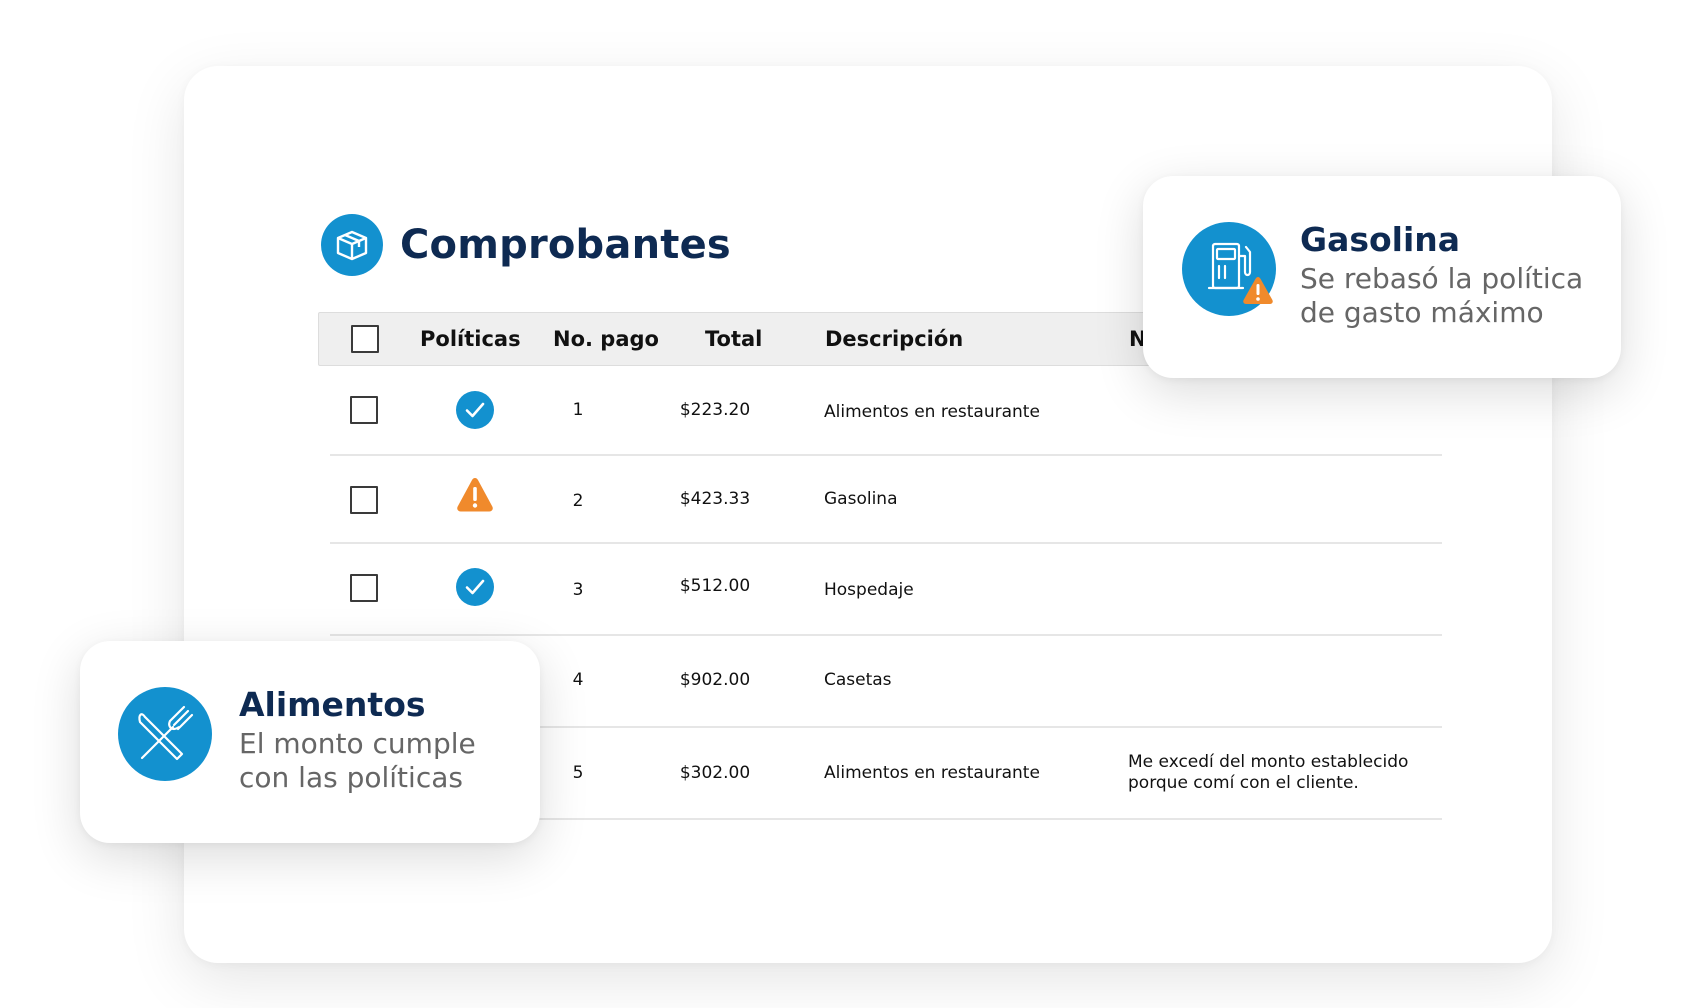  I want to click on total: $223.20, so click(715, 410).